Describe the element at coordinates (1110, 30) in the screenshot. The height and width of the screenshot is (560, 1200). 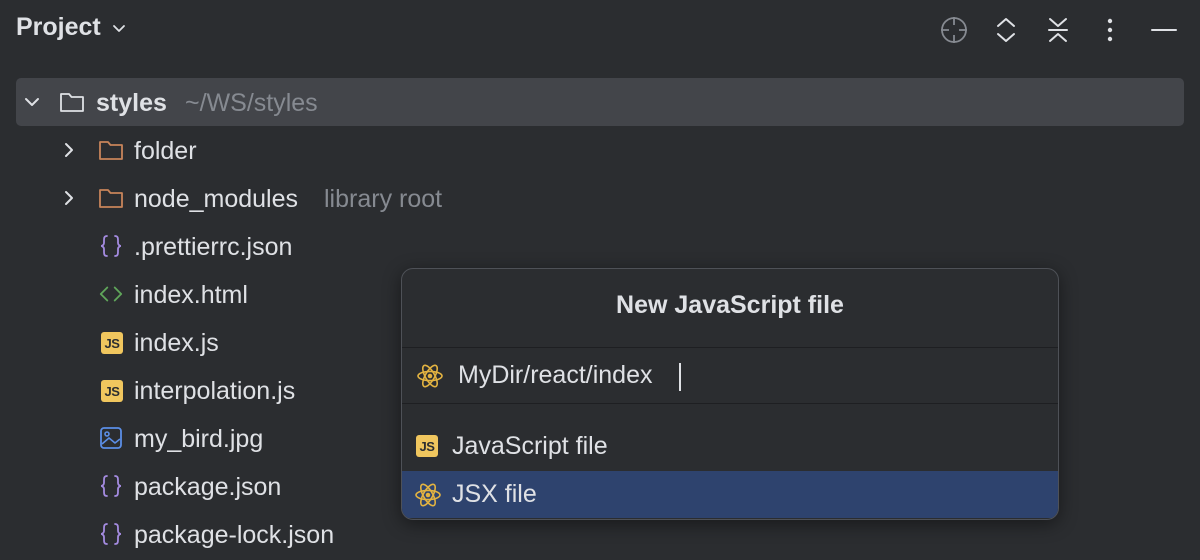
I see `more-options-icon` at that location.